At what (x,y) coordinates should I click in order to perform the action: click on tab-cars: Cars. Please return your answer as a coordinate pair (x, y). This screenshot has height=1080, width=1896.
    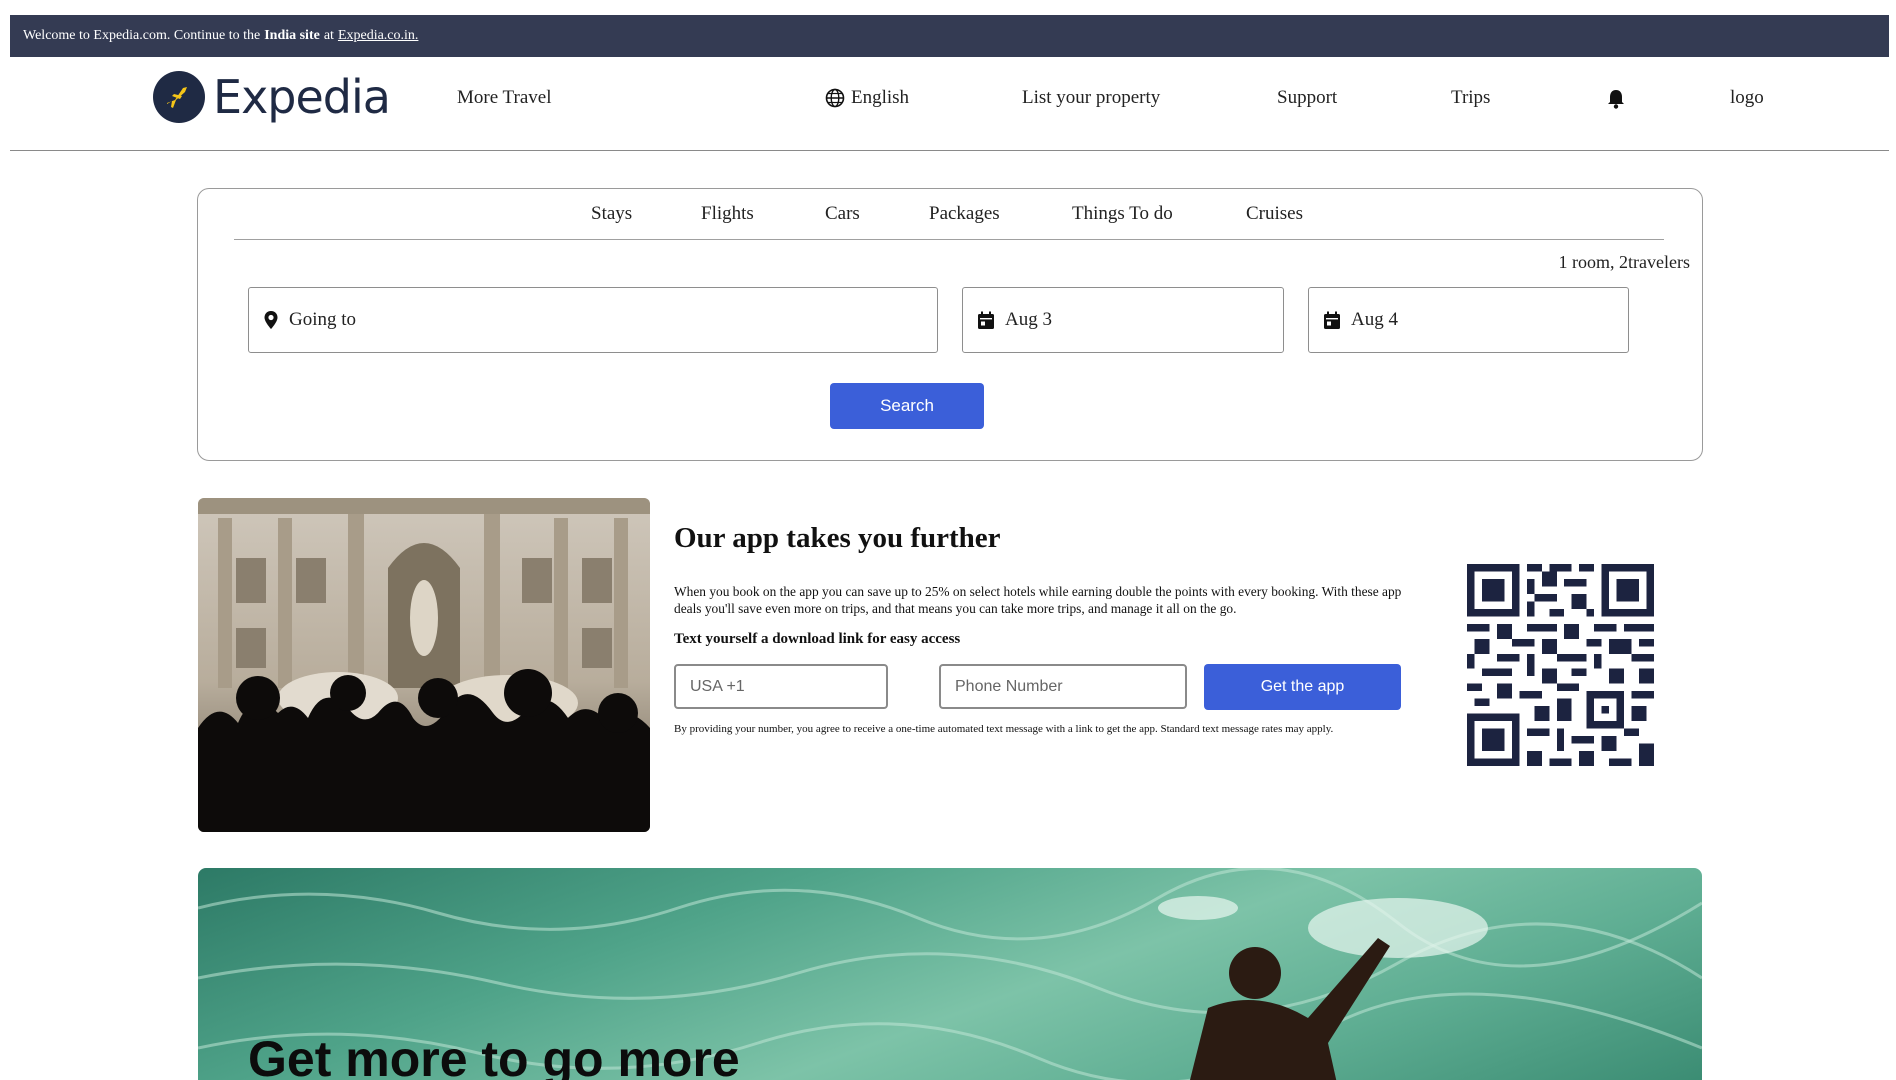
    Looking at the image, I should click on (842, 214).